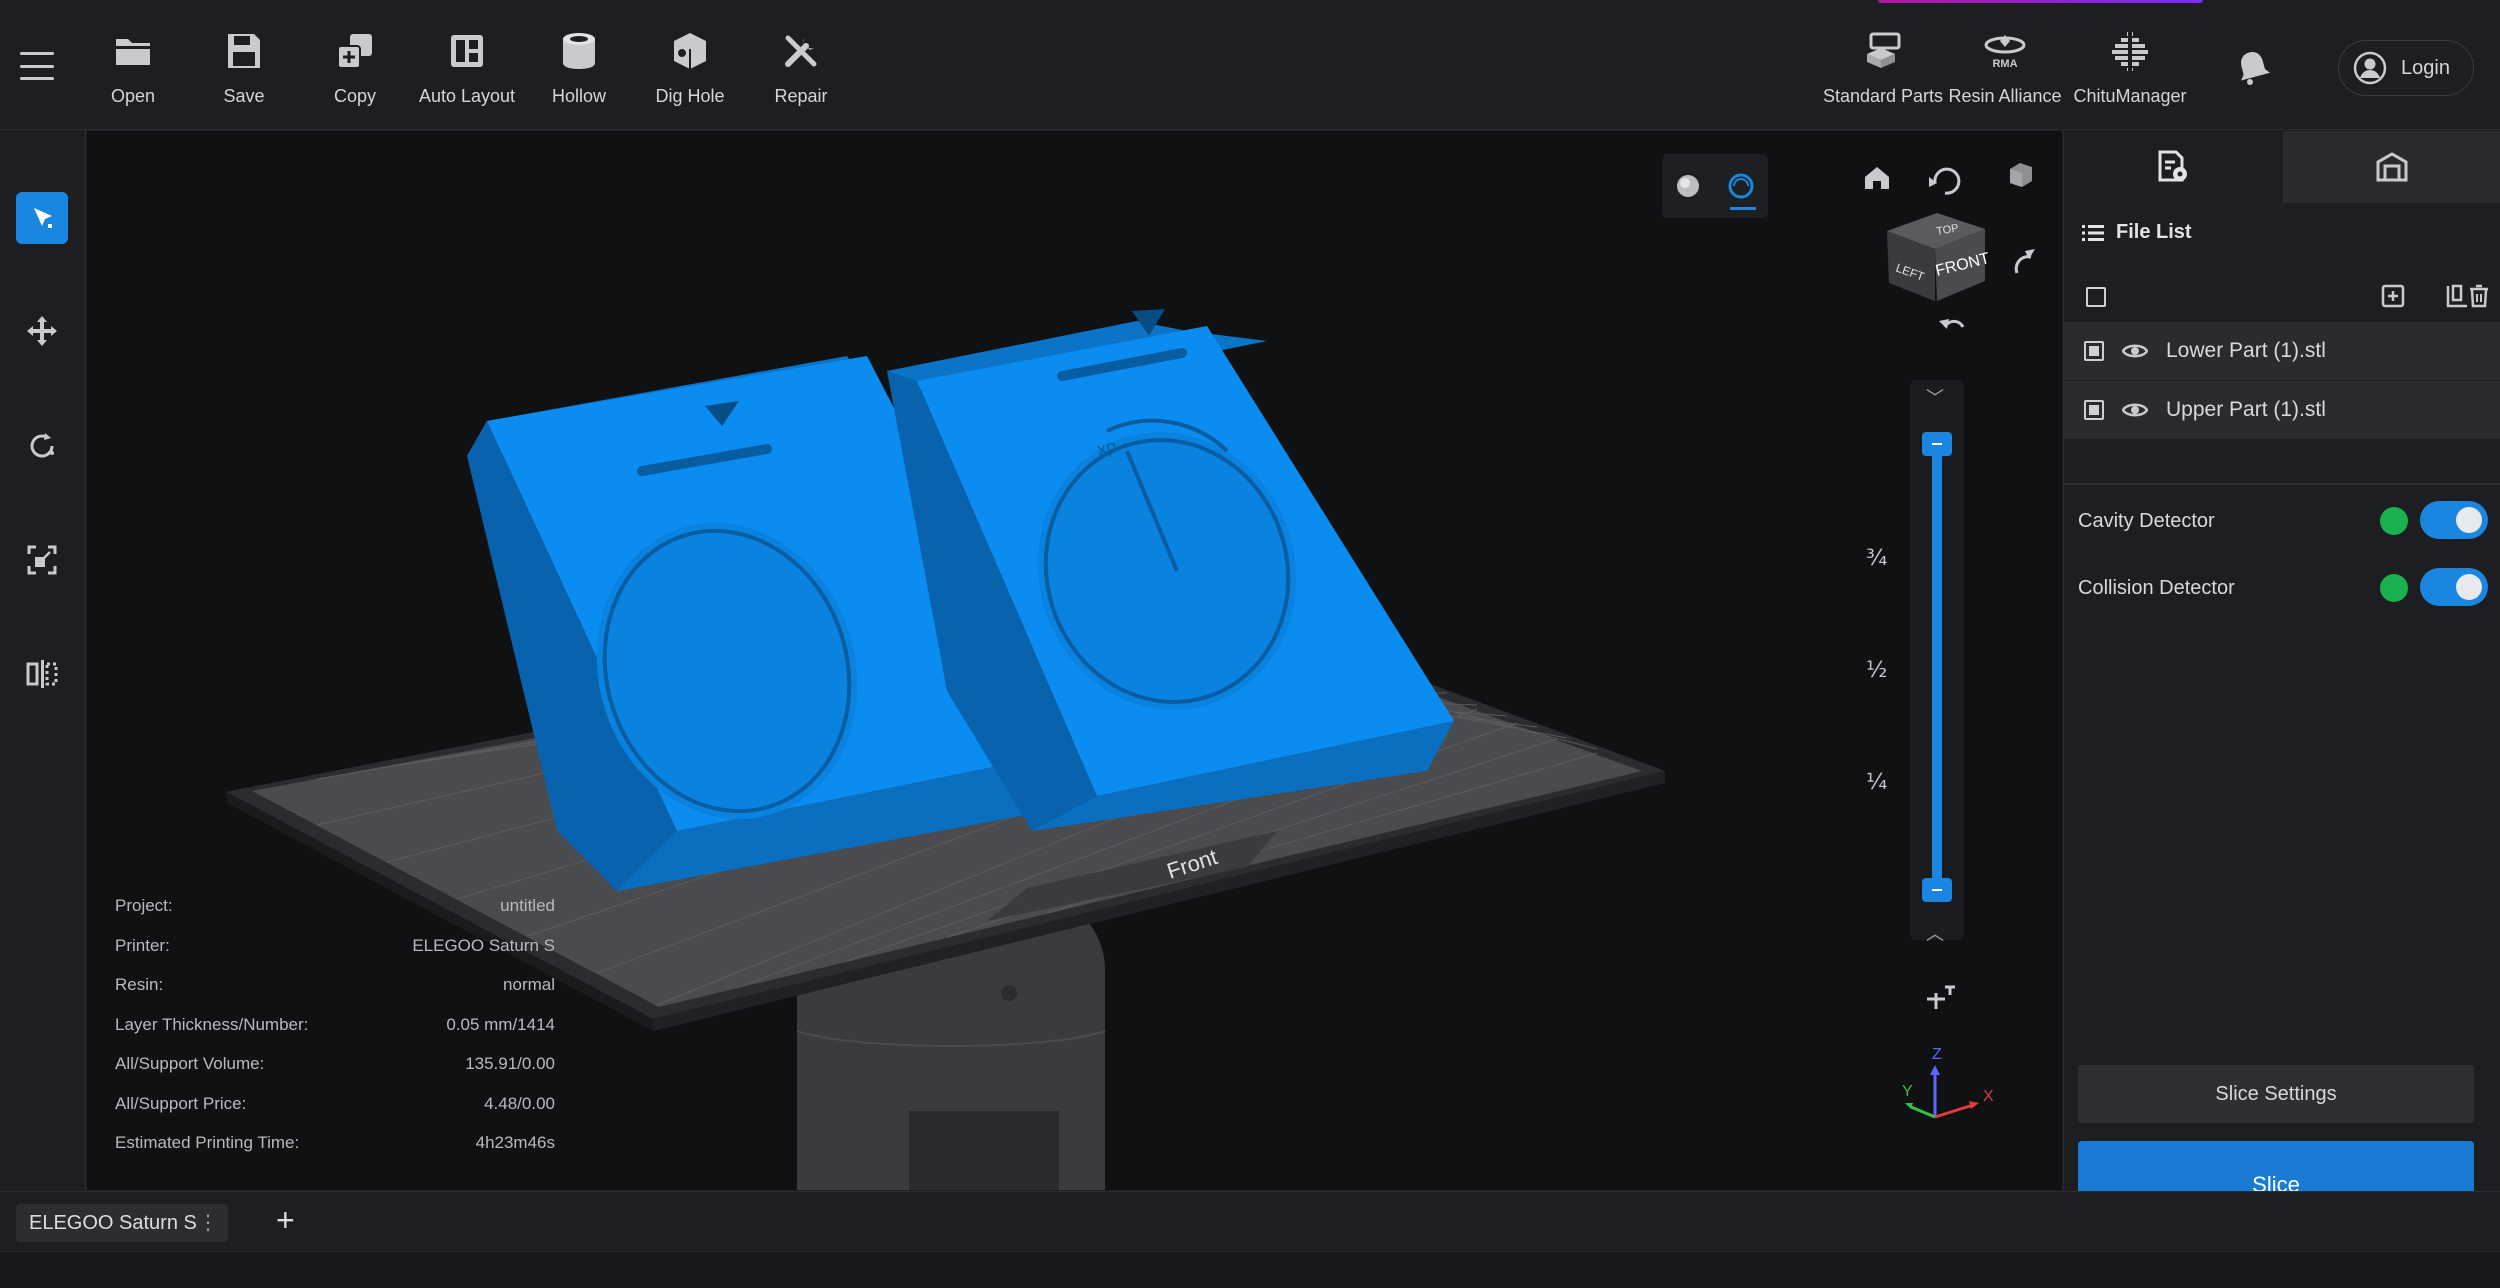 The image size is (2500, 1288). I want to click on standard-parts-button: Standard Parts, so click(1883, 67).